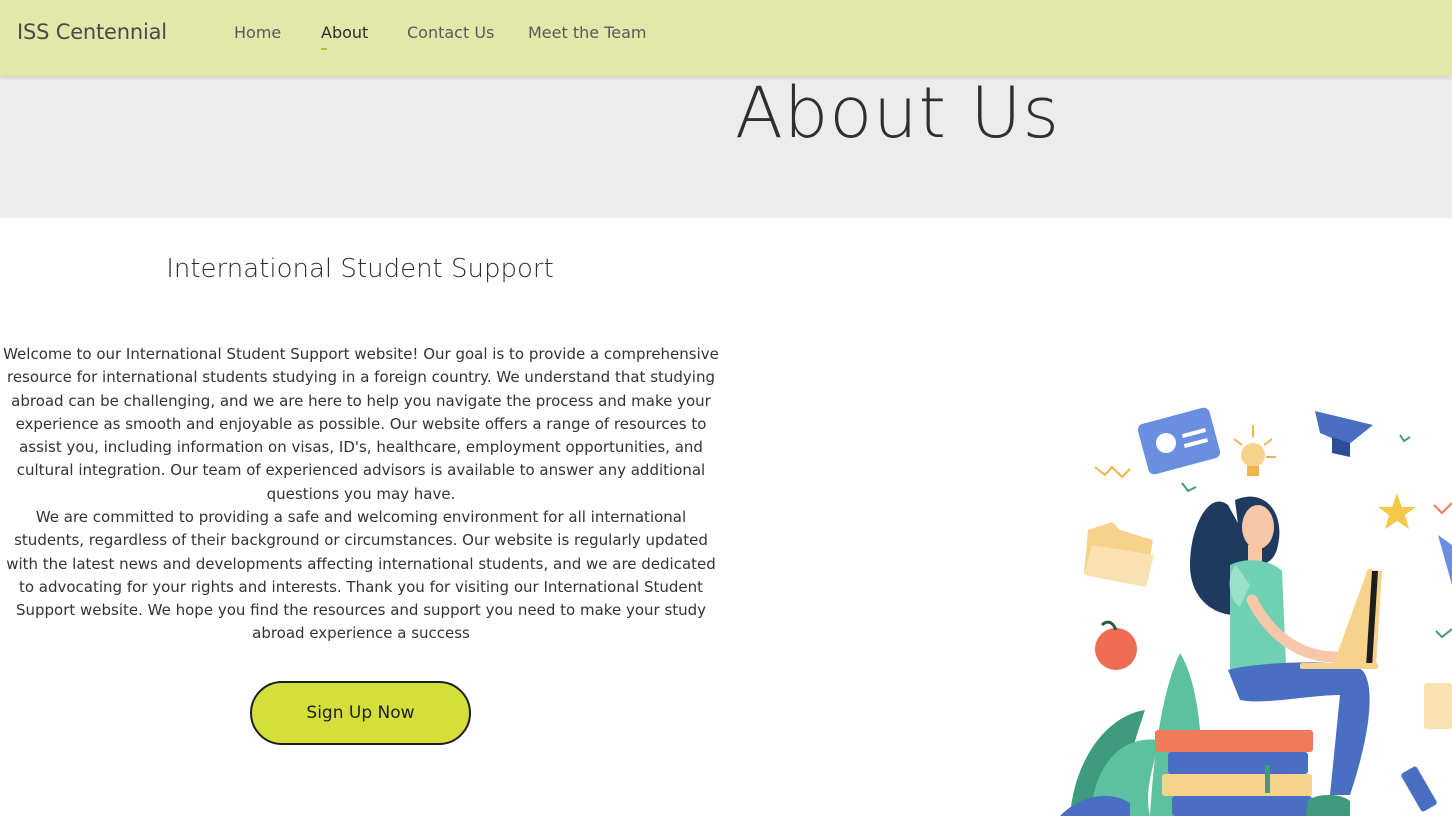 Image resolution: width=1452 pixels, height=816 pixels. I want to click on nav-link-home: Home, so click(257, 32).